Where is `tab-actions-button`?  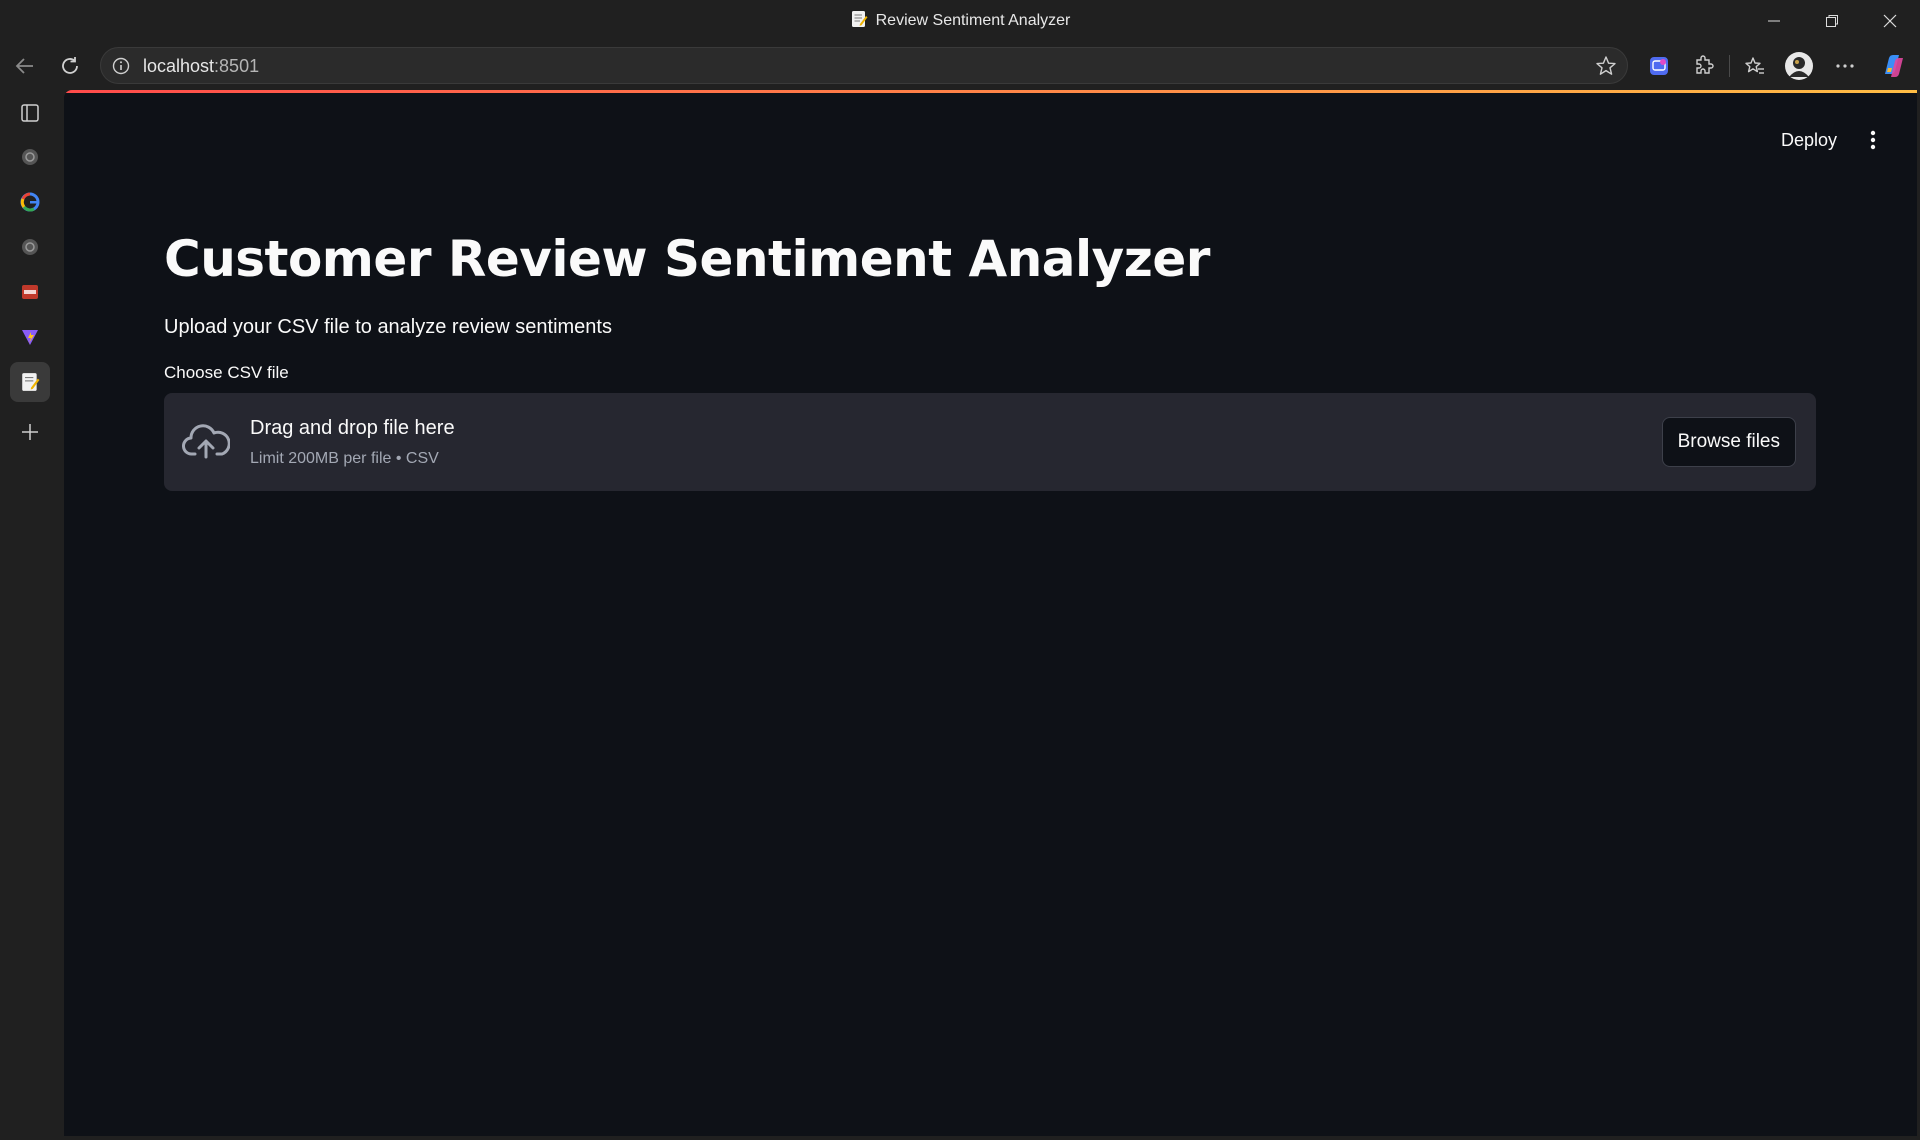
tab-actions-button is located at coordinates (30, 113).